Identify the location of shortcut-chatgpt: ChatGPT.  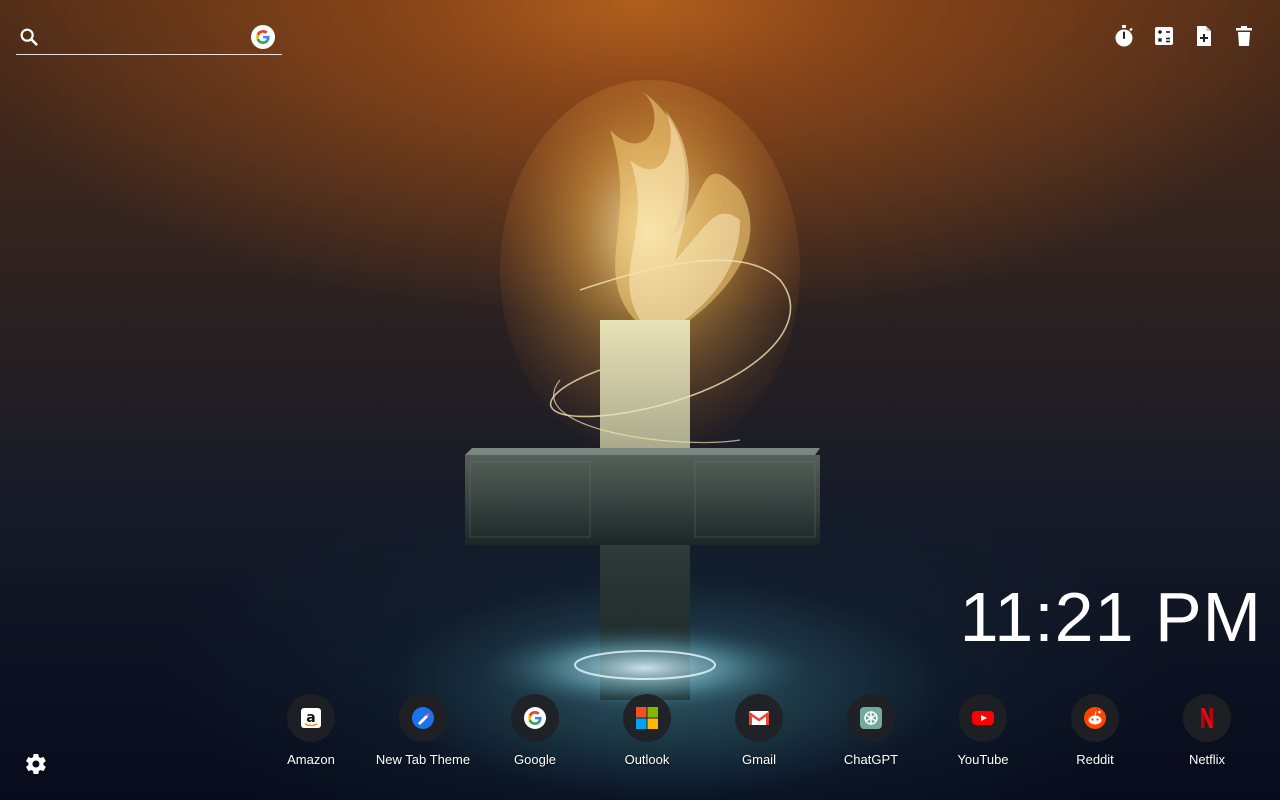
(871, 730).